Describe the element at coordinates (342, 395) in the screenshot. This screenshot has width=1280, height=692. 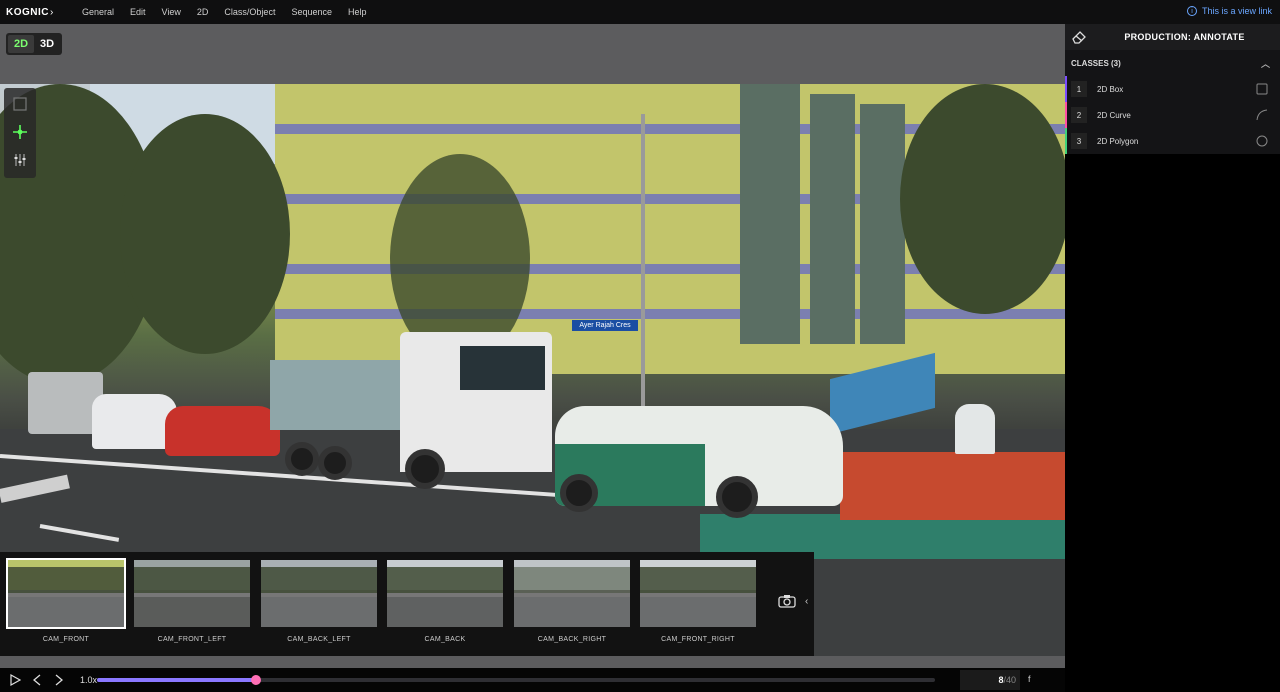
I see `scene-truck` at that location.